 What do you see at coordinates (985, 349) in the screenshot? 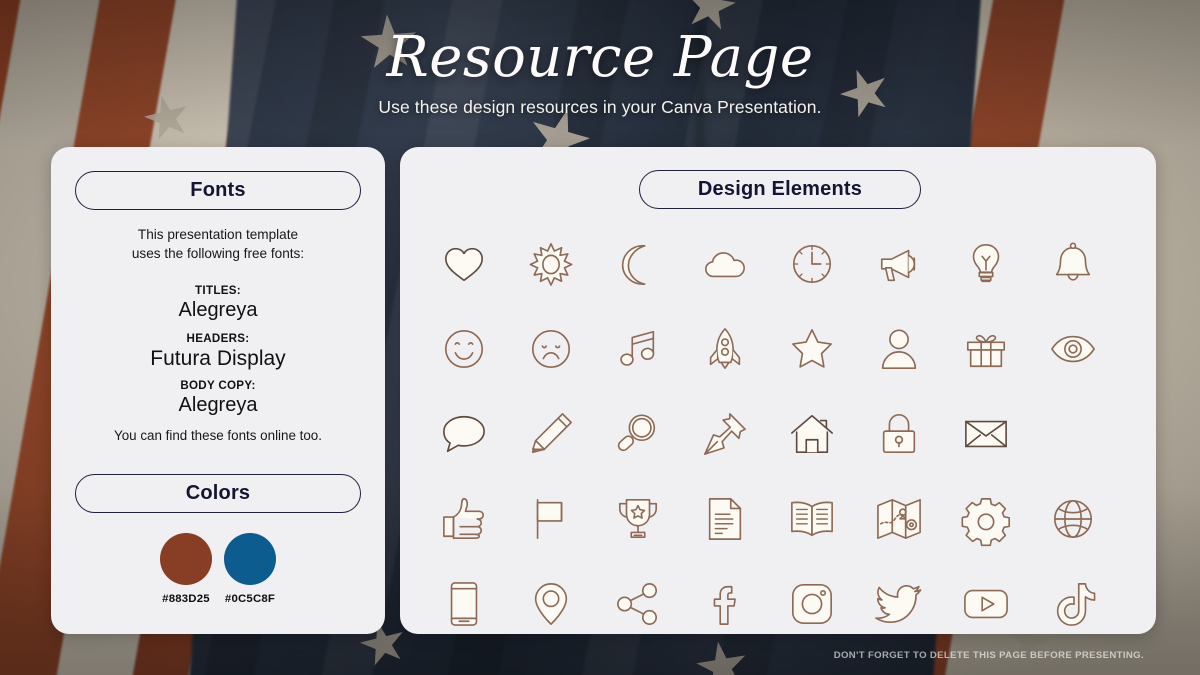
I see `gift-icon` at bounding box center [985, 349].